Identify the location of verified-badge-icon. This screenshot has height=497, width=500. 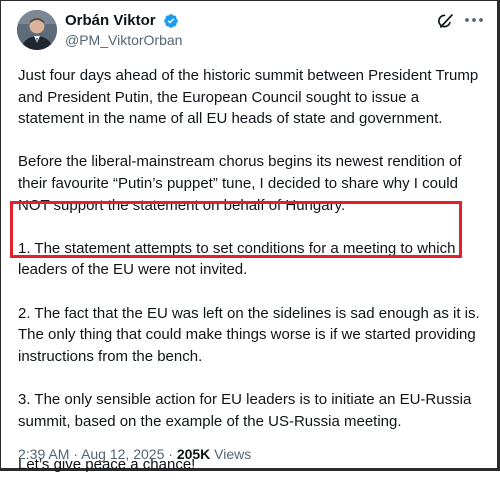
(171, 21).